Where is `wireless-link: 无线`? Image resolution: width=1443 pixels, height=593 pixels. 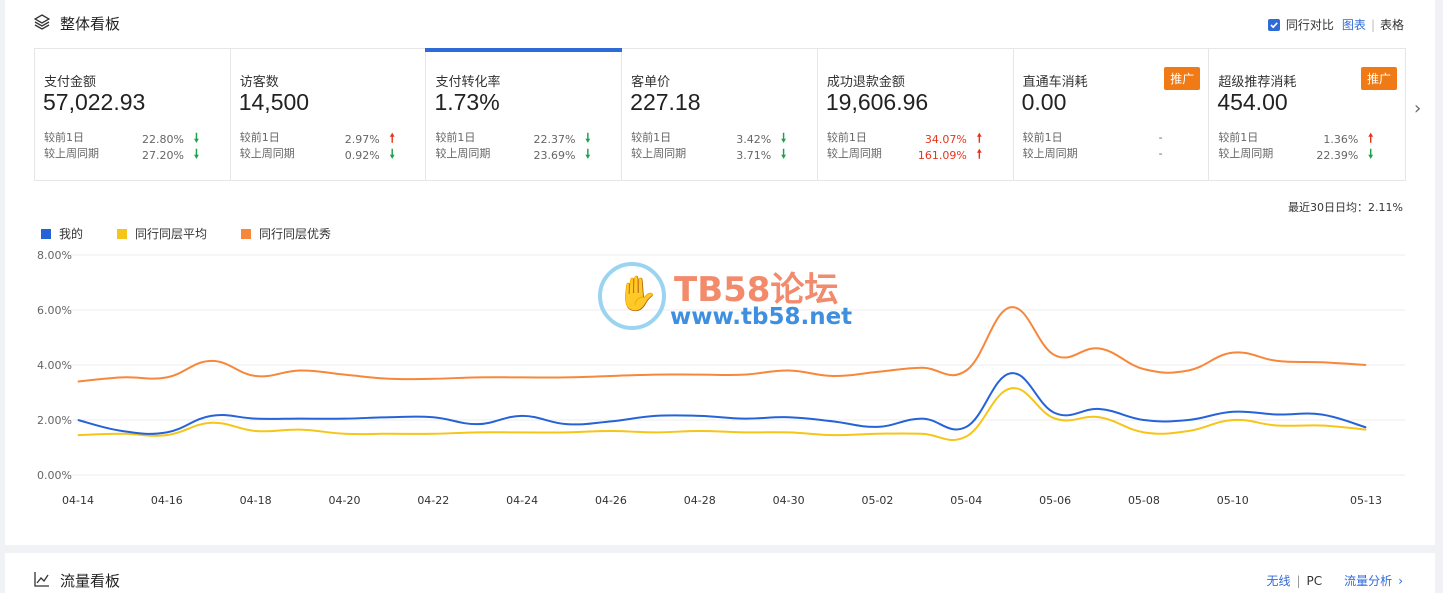
wireless-link: 无线 is located at coordinates (1278, 580).